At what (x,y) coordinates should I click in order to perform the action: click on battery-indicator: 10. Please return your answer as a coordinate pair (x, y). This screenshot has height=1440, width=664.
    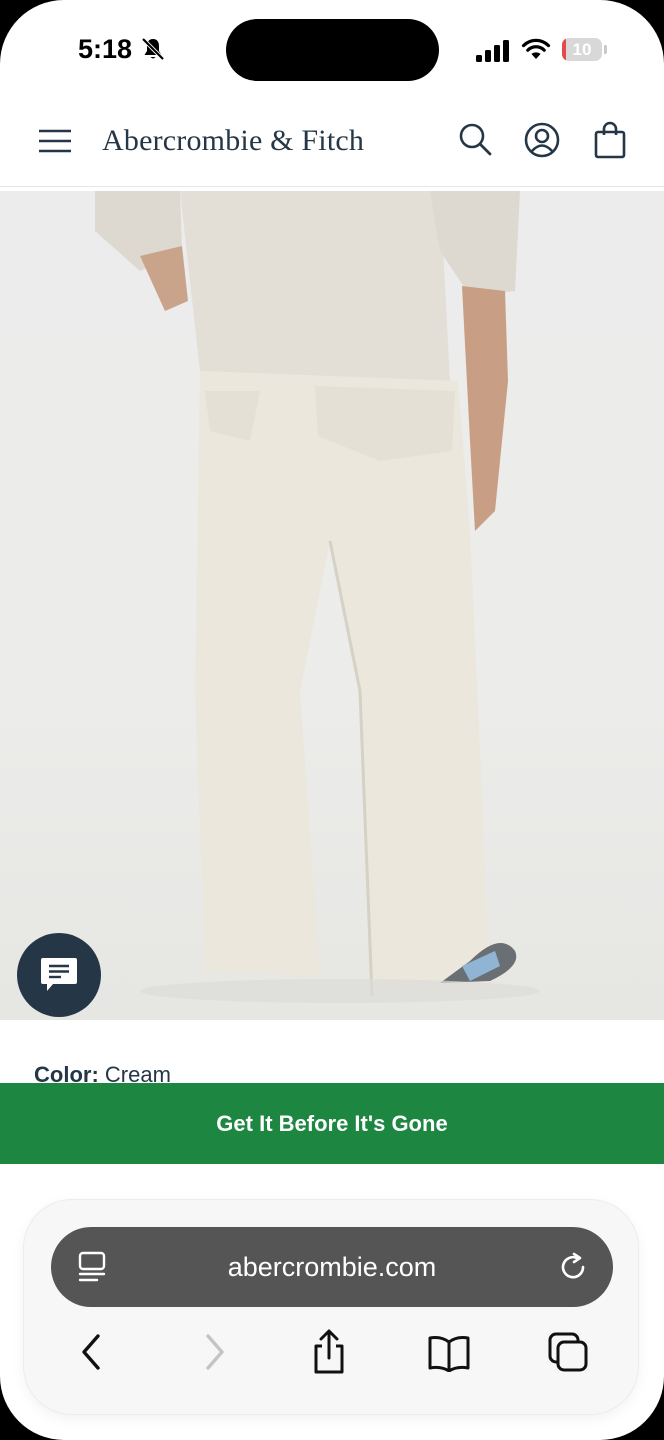
    Looking at the image, I should click on (582, 49).